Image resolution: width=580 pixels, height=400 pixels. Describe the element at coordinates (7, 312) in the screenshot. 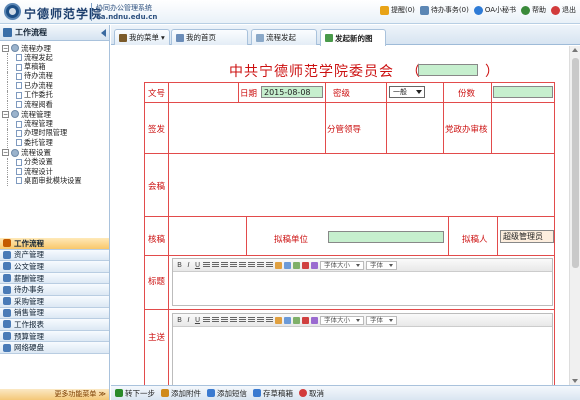

I see `sales-icon` at that location.